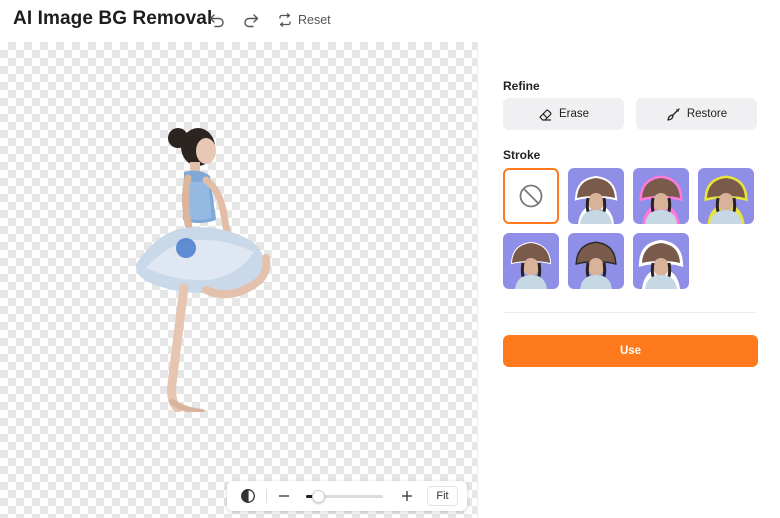 The width and height of the screenshot is (780, 518). I want to click on undo-button, so click(217, 20).